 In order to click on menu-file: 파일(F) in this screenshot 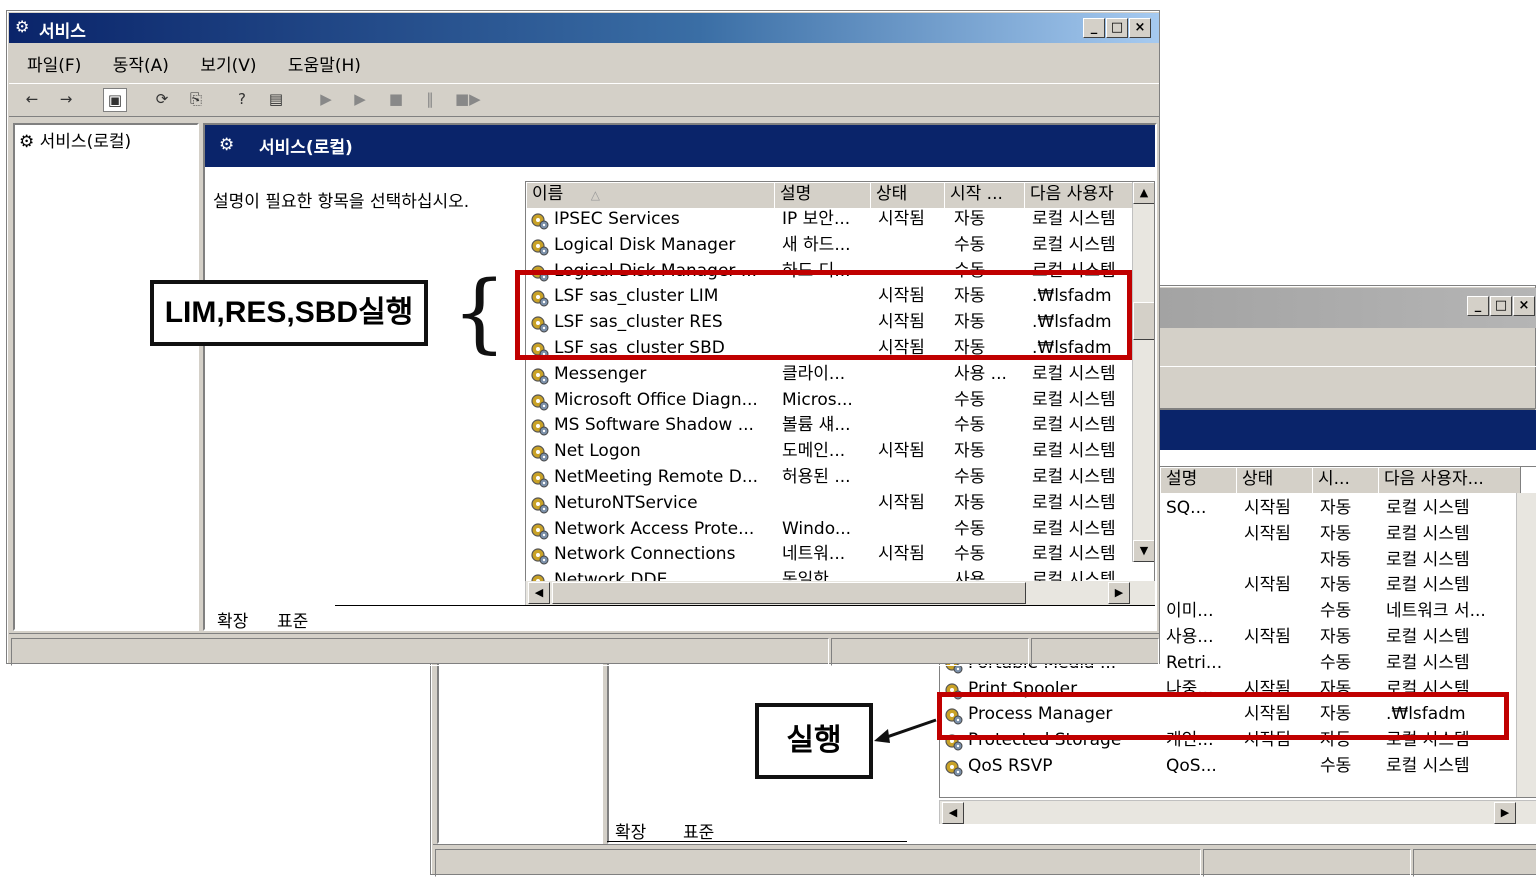, I will do `click(54, 66)`.